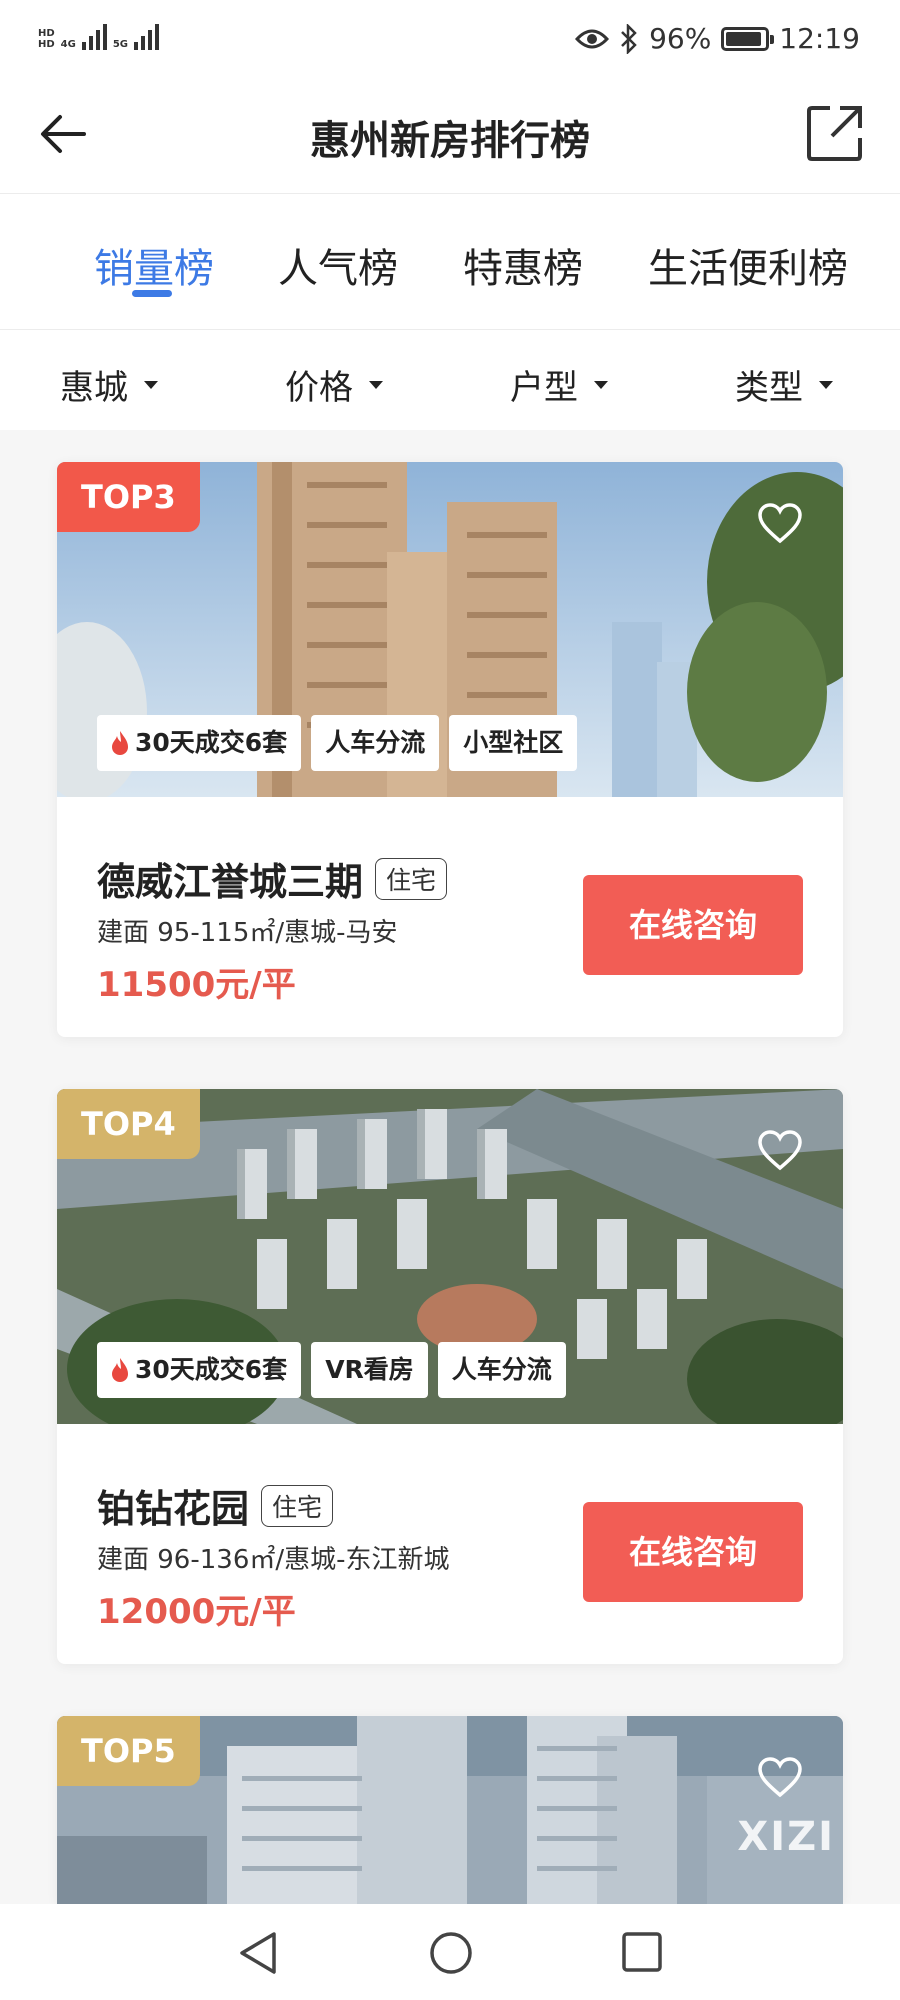 The width and height of the screenshot is (900, 2000). I want to click on eye-icon, so click(592, 38).